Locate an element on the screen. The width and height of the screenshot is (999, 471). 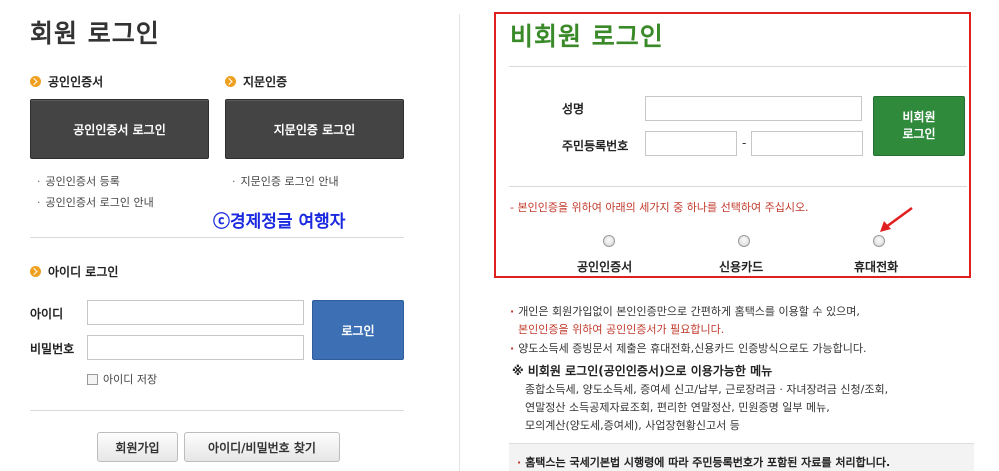
cert-register-link: 공인인증서 등록 is located at coordinates (78, 181).